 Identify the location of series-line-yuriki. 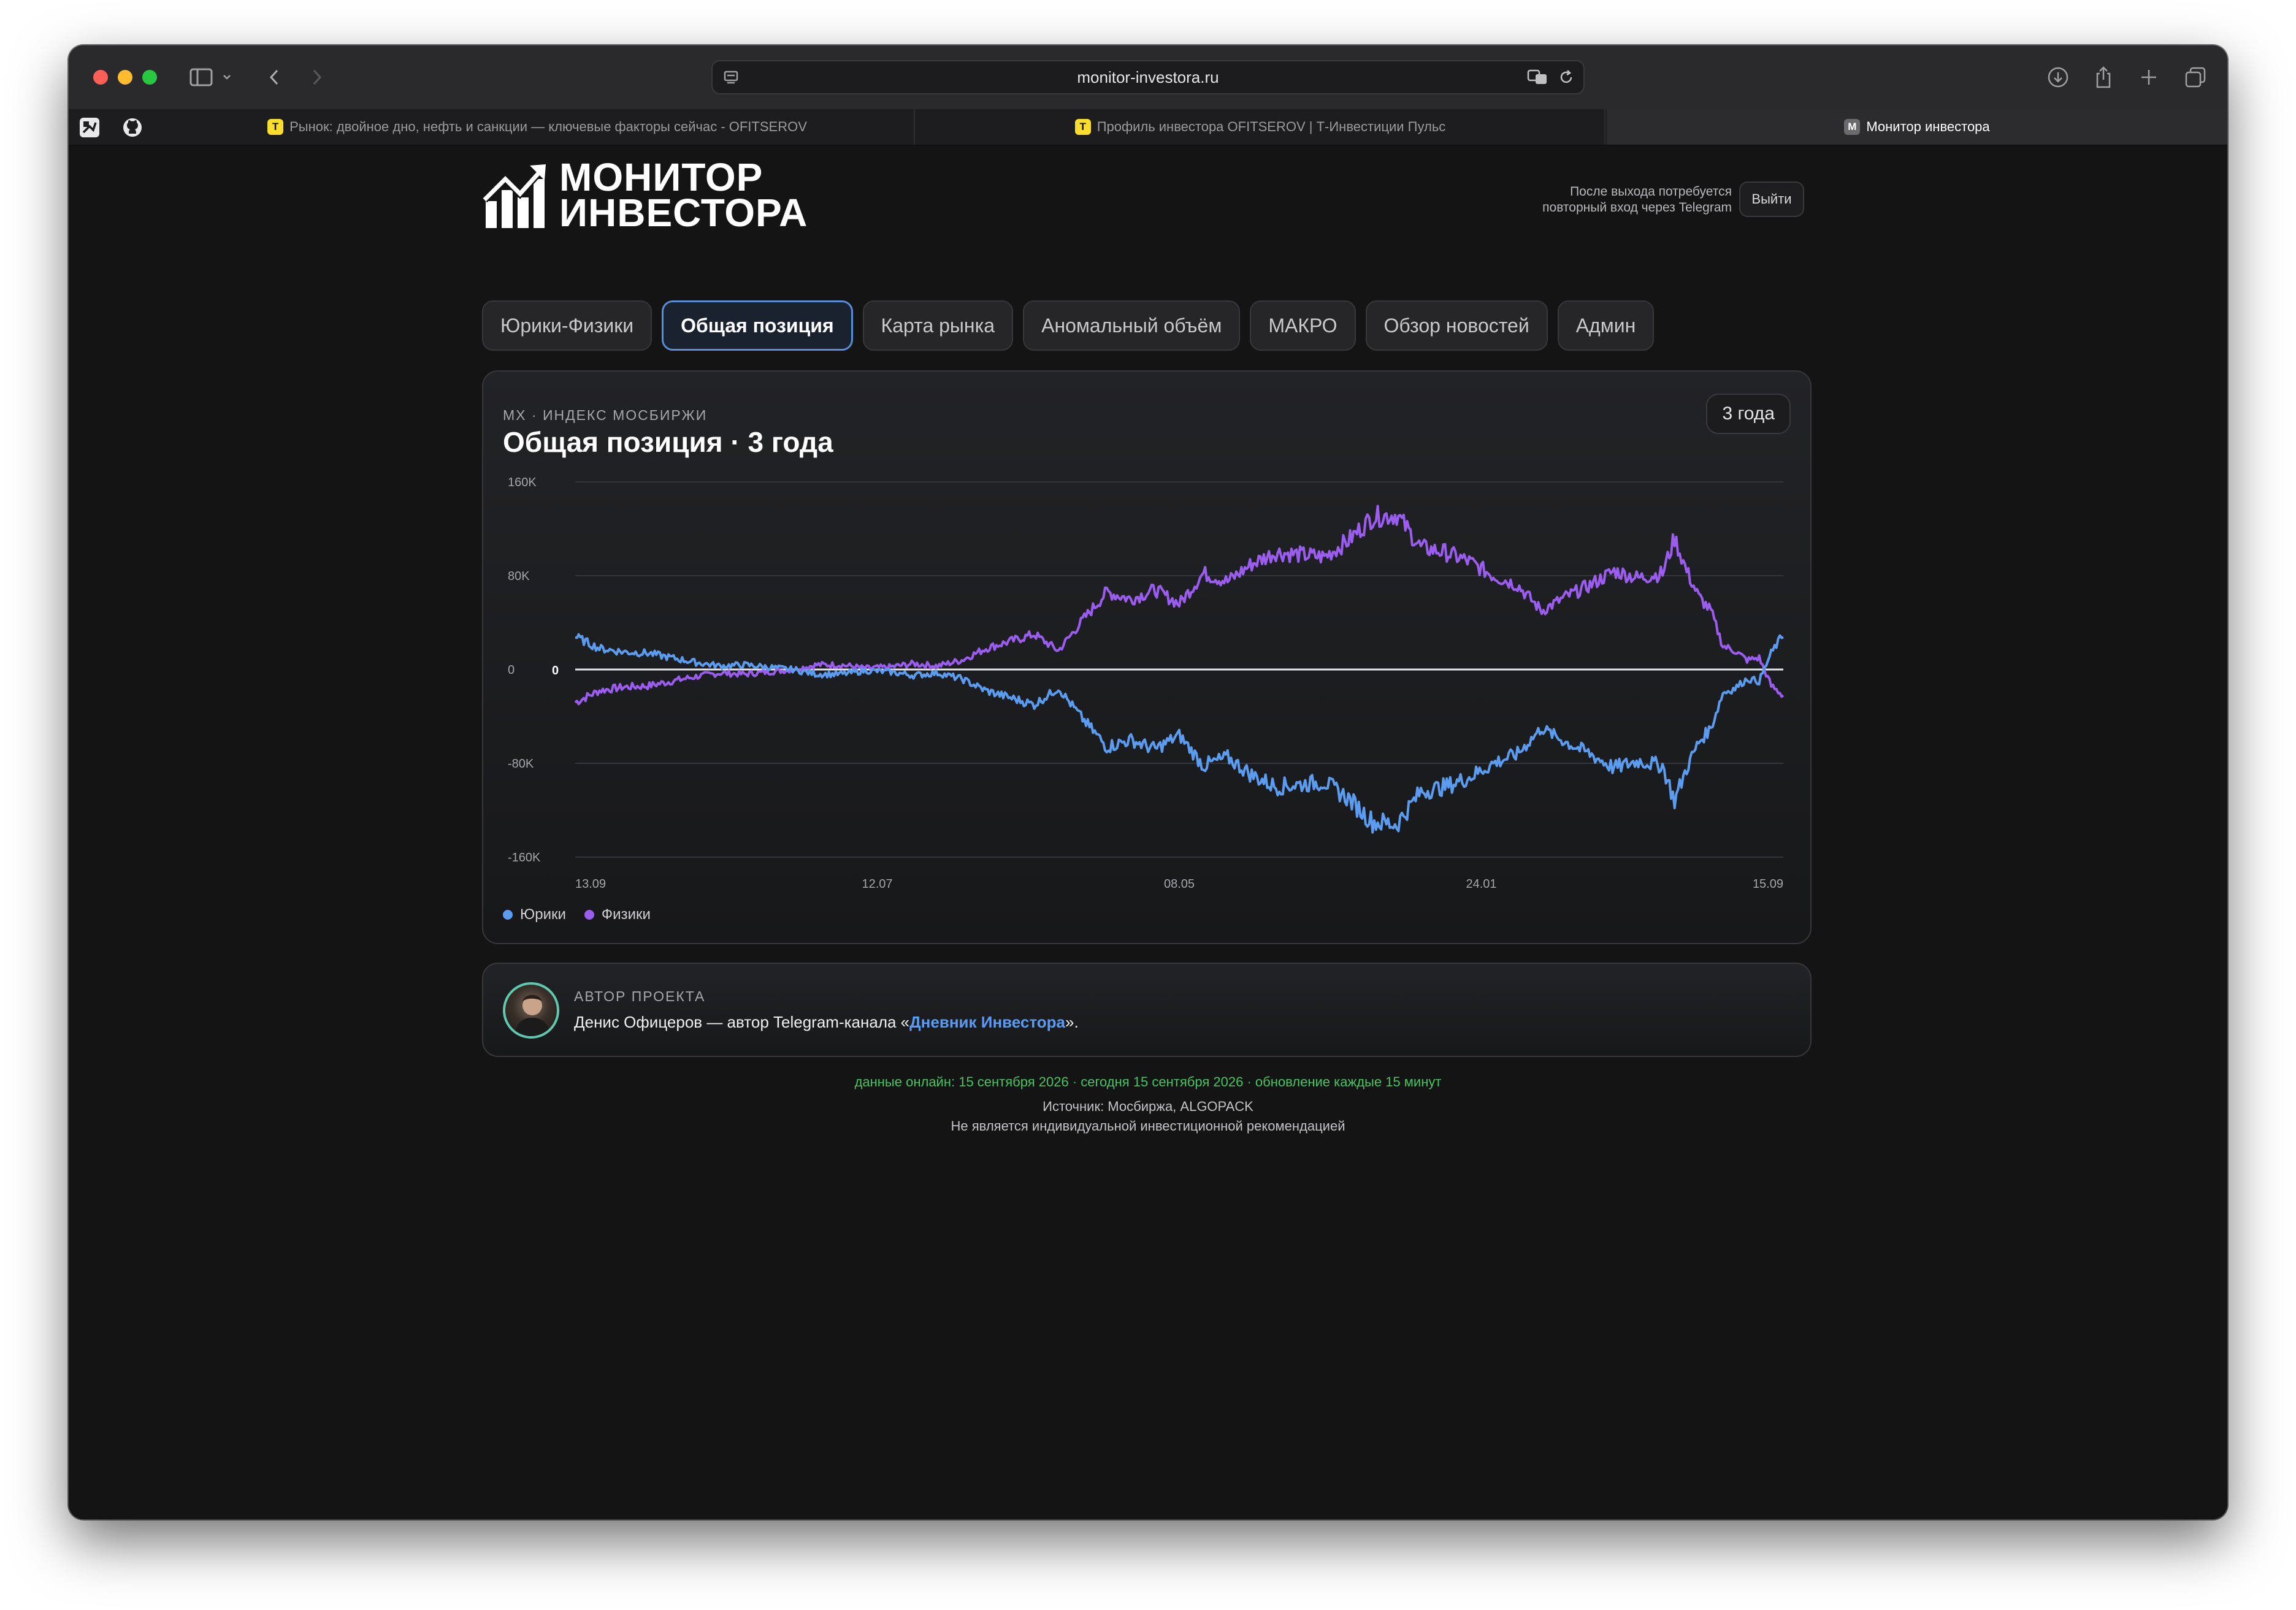
(1179, 734).